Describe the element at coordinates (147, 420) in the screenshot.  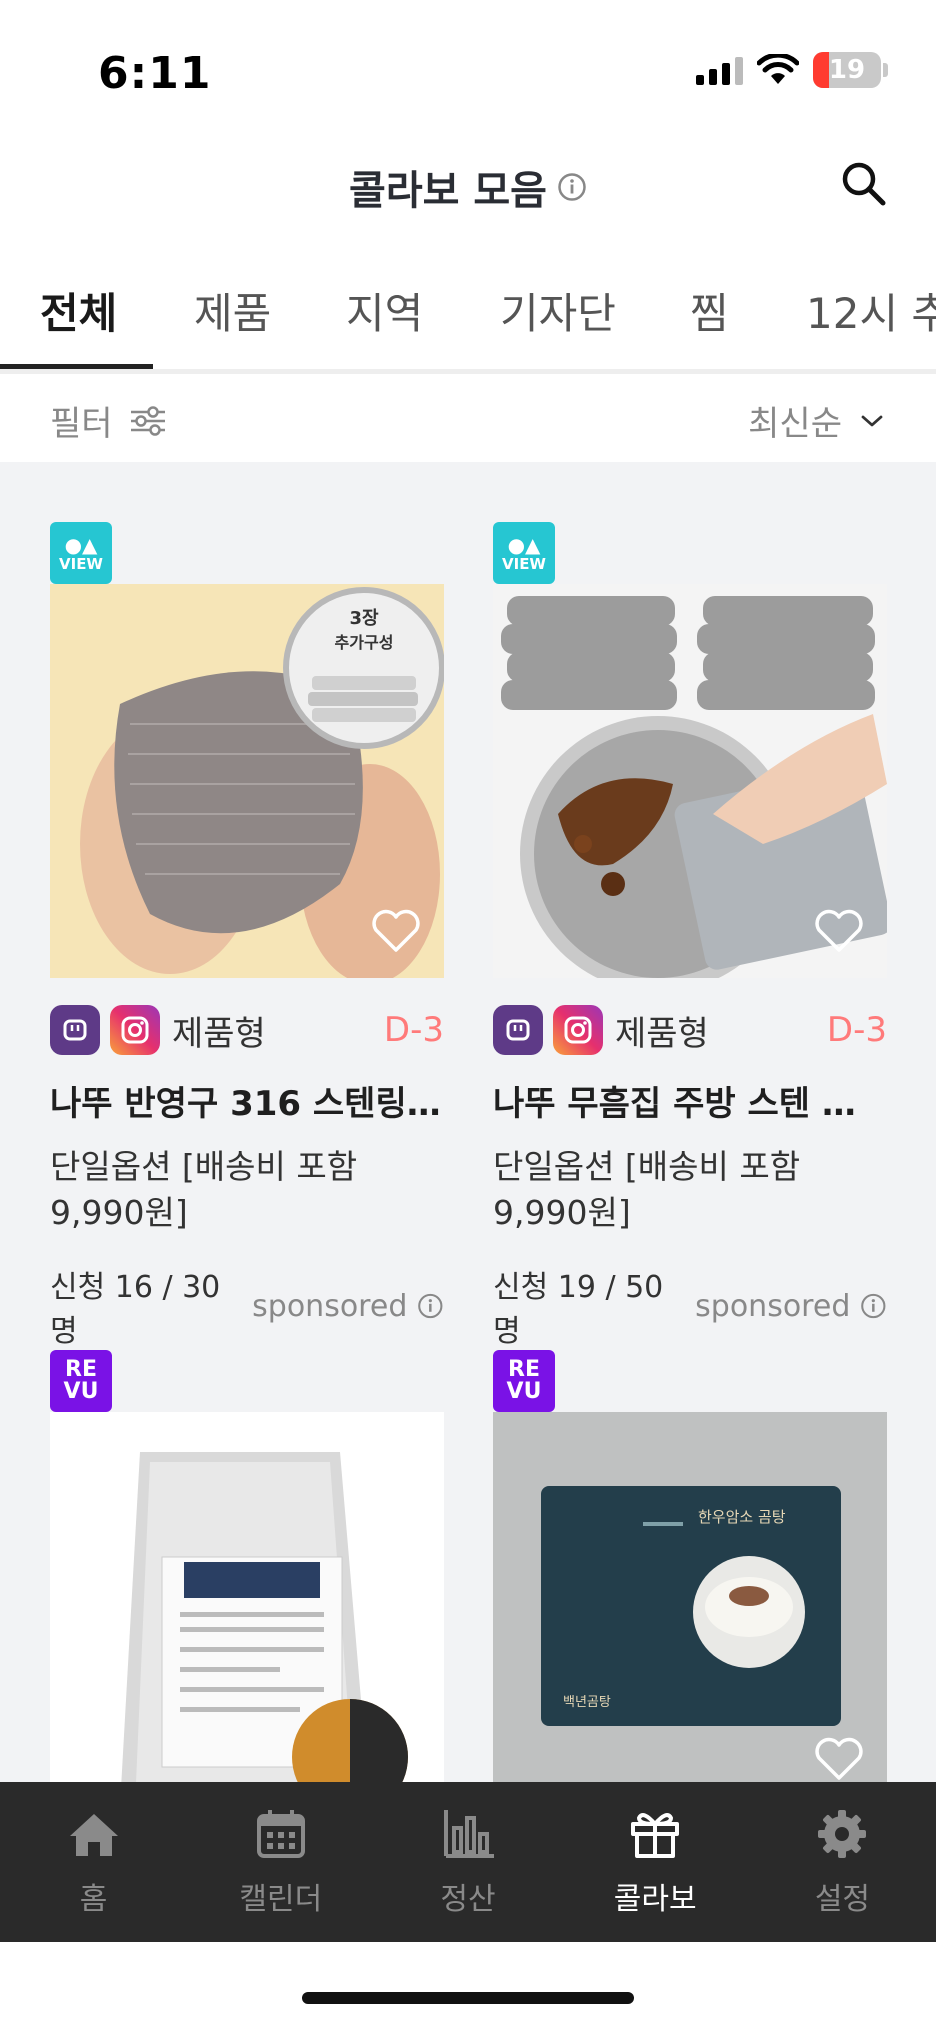
I see `filter-sliders-icon` at that location.